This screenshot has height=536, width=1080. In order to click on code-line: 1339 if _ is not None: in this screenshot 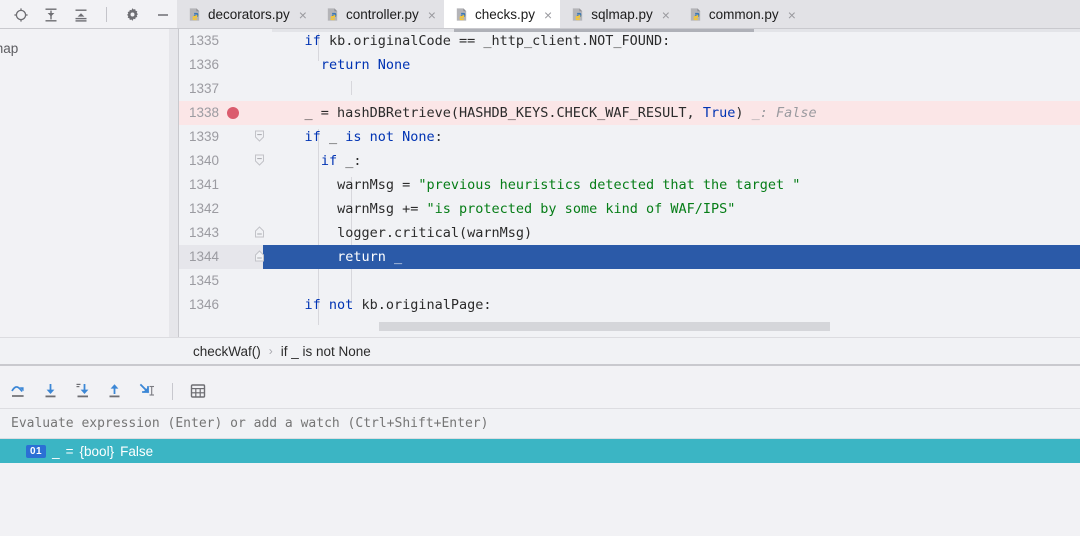, I will do `click(629, 137)`.